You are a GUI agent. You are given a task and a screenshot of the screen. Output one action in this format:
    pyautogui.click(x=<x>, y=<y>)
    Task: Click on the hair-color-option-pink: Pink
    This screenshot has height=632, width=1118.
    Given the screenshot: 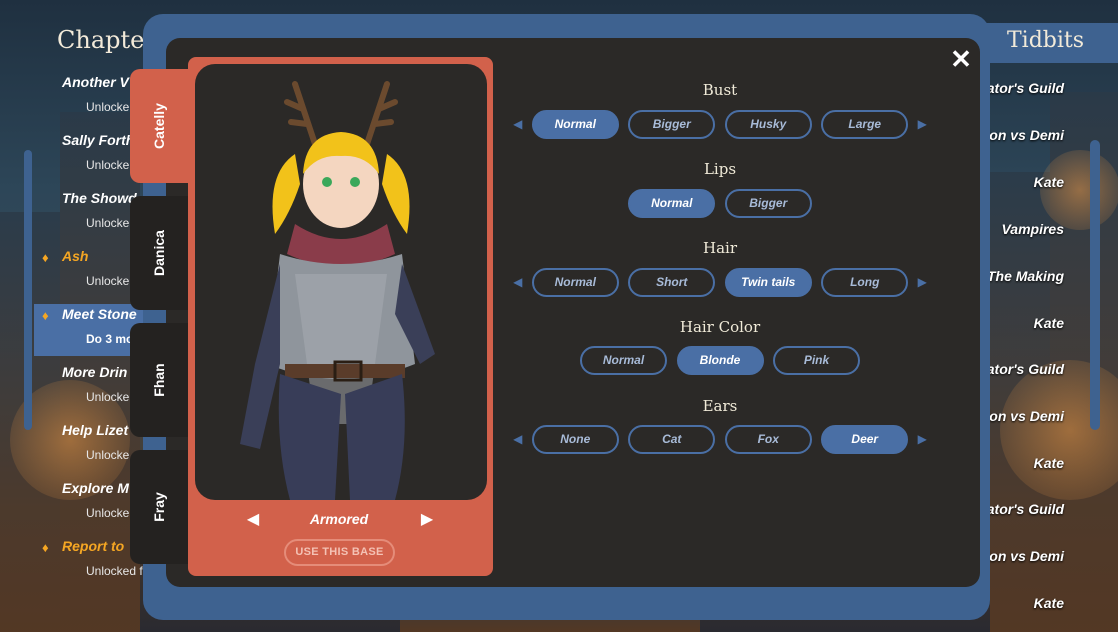 What is the action you would take?
    pyautogui.click(x=816, y=360)
    